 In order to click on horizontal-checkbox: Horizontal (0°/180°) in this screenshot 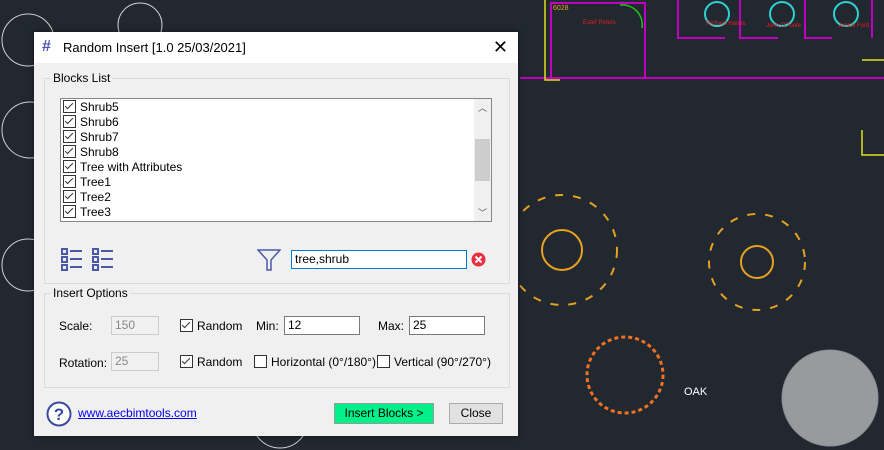, I will do `click(315, 362)`.